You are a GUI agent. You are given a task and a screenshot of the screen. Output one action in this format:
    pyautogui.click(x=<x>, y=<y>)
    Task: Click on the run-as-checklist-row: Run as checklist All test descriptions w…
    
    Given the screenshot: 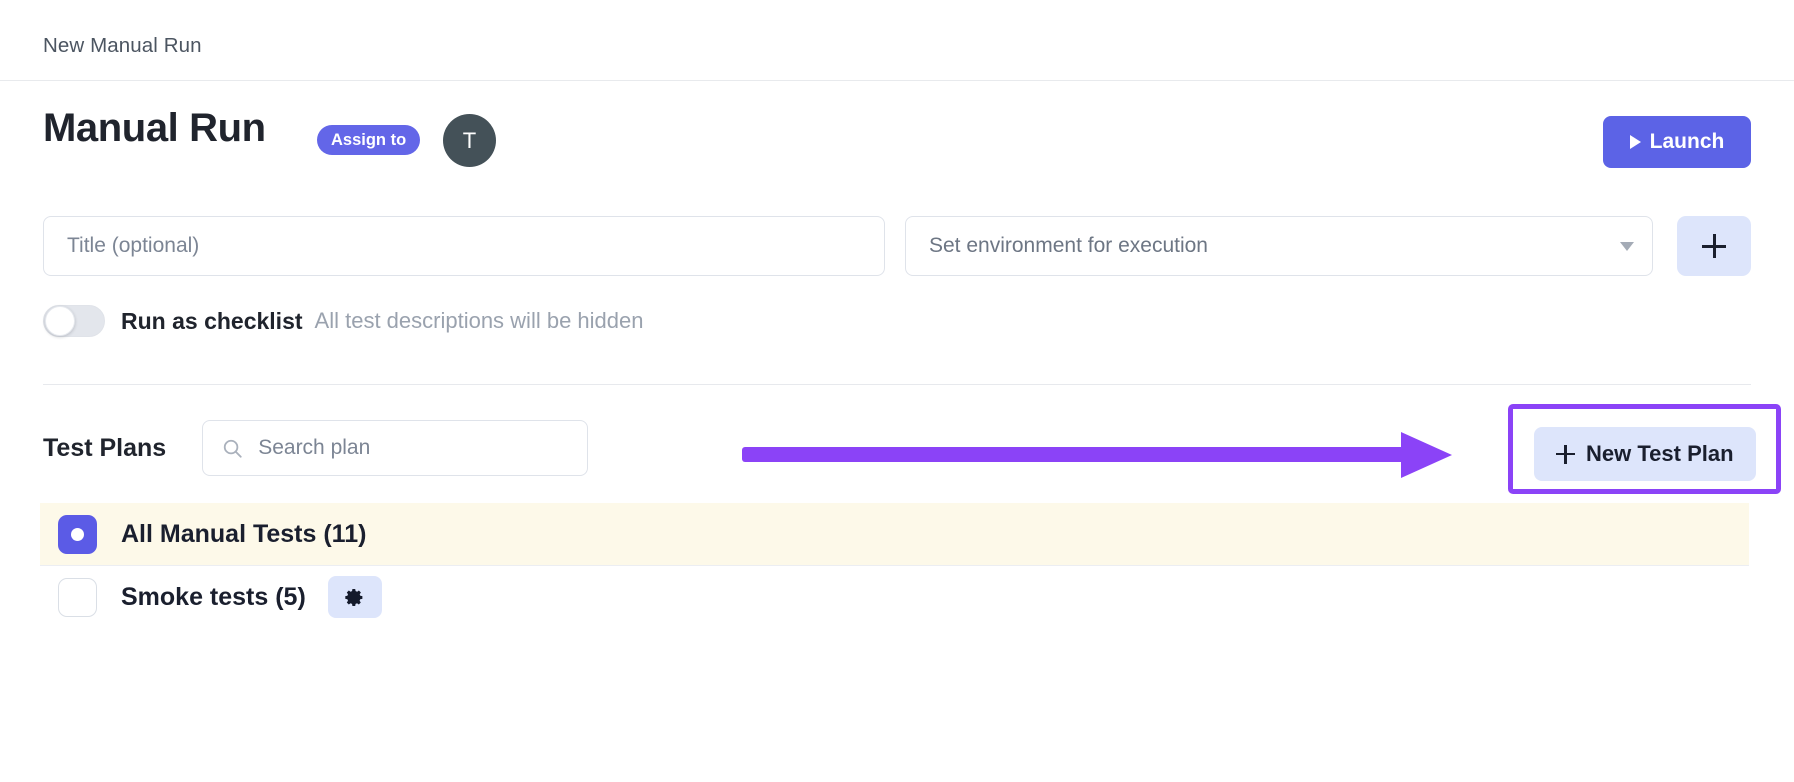 What is the action you would take?
    pyautogui.click(x=343, y=321)
    